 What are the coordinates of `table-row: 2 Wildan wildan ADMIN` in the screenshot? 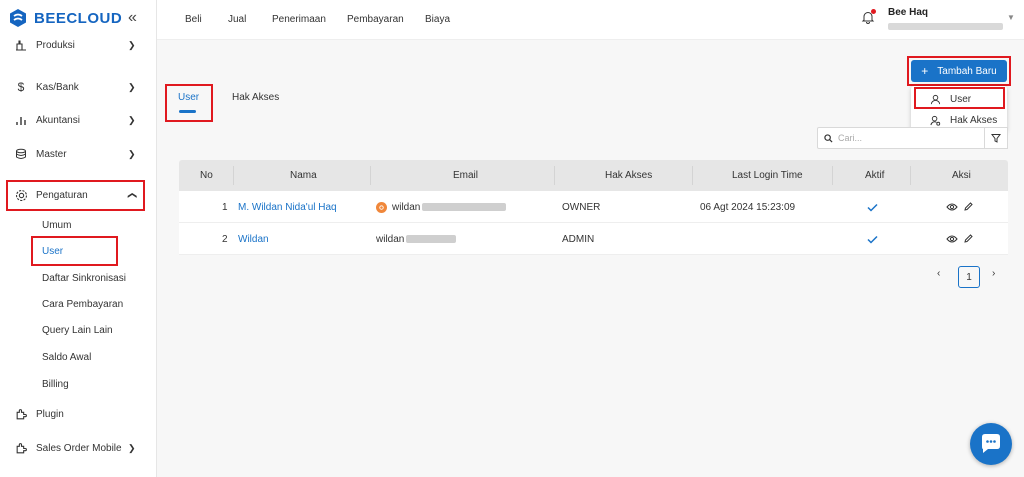 It's located at (593, 239).